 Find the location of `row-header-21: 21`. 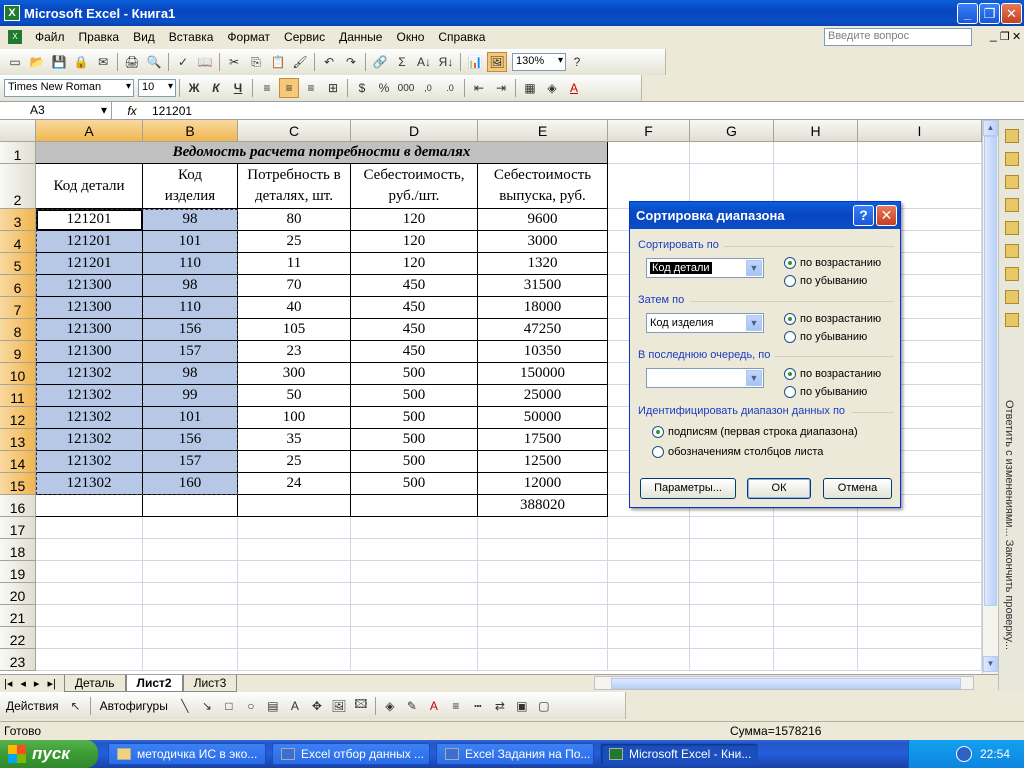

row-header-21: 21 is located at coordinates (18, 616).